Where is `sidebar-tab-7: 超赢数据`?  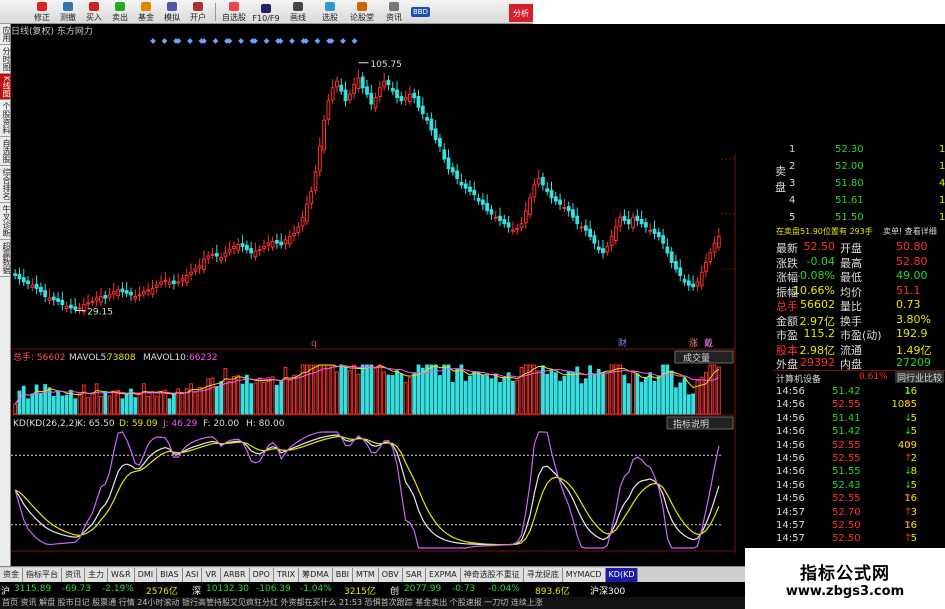
sidebar-tab-7: 超赢数据 is located at coordinates (5, 259).